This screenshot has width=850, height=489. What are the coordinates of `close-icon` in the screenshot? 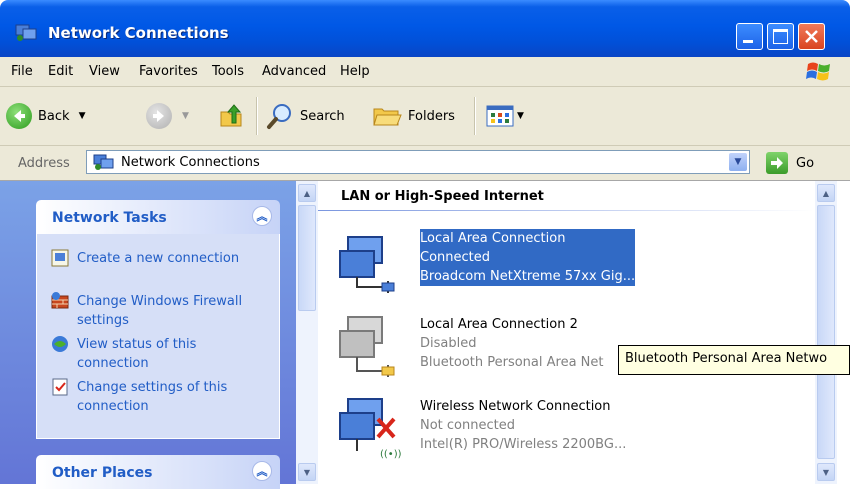 It's located at (811, 36).